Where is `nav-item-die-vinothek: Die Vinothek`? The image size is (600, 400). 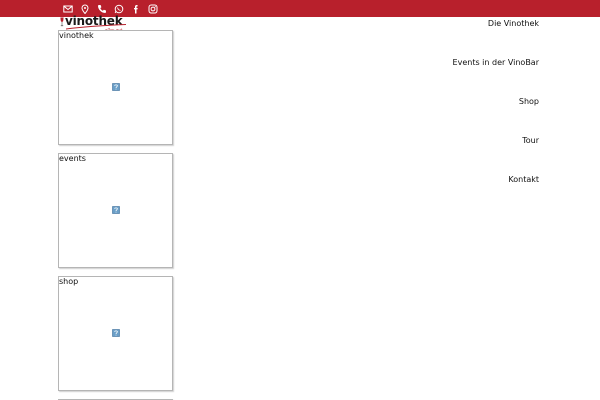 nav-item-die-vinothek: Die Vinothek is located at coordinates (496, 33).